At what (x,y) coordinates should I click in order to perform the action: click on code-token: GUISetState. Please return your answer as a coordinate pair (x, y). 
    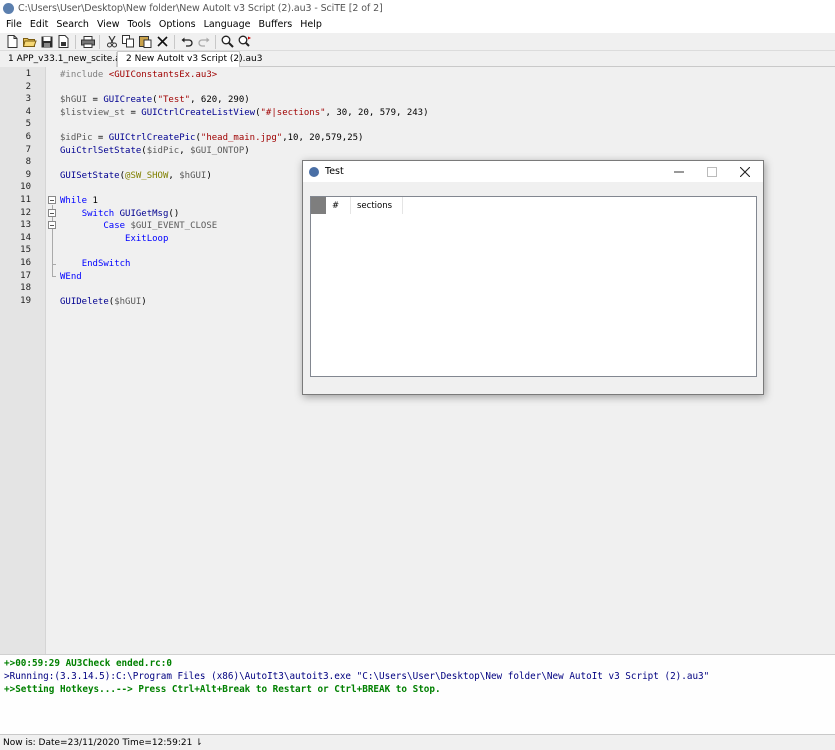
    Looking at the image, I should click on (90, 175).